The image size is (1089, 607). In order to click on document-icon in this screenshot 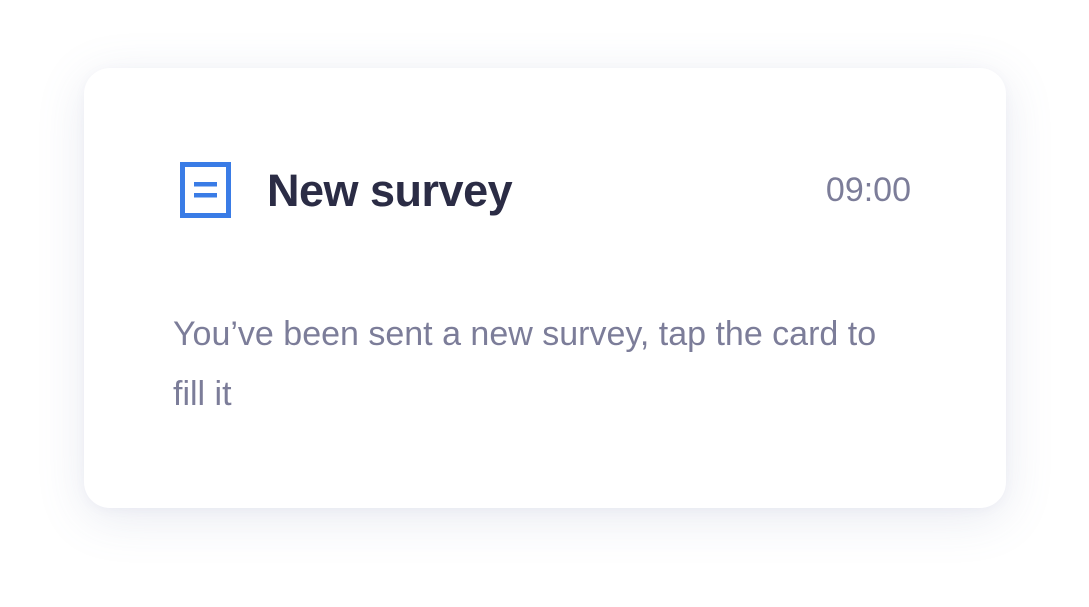, I will do `click(205, 190)`.